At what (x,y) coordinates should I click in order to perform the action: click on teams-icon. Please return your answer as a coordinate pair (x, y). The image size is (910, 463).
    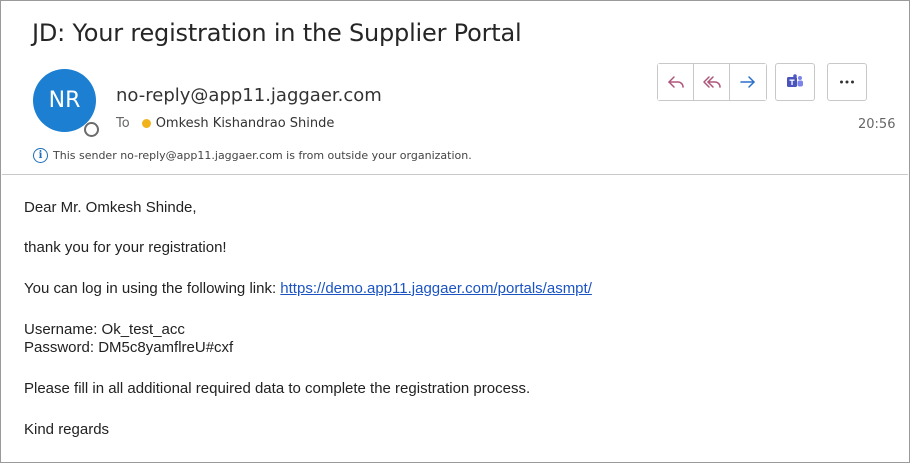
    Looking at the image, I should click on (795, 80).